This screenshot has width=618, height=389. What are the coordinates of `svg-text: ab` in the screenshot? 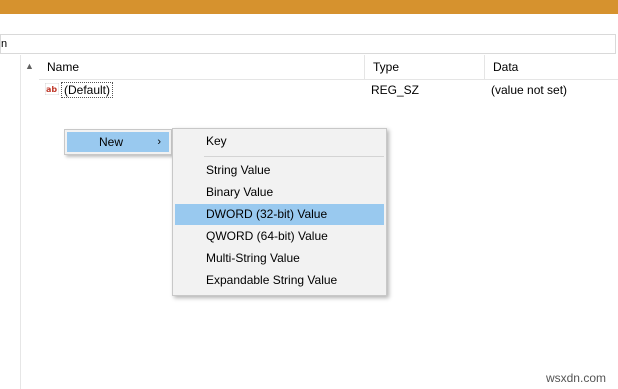 It's located at (51, 89).